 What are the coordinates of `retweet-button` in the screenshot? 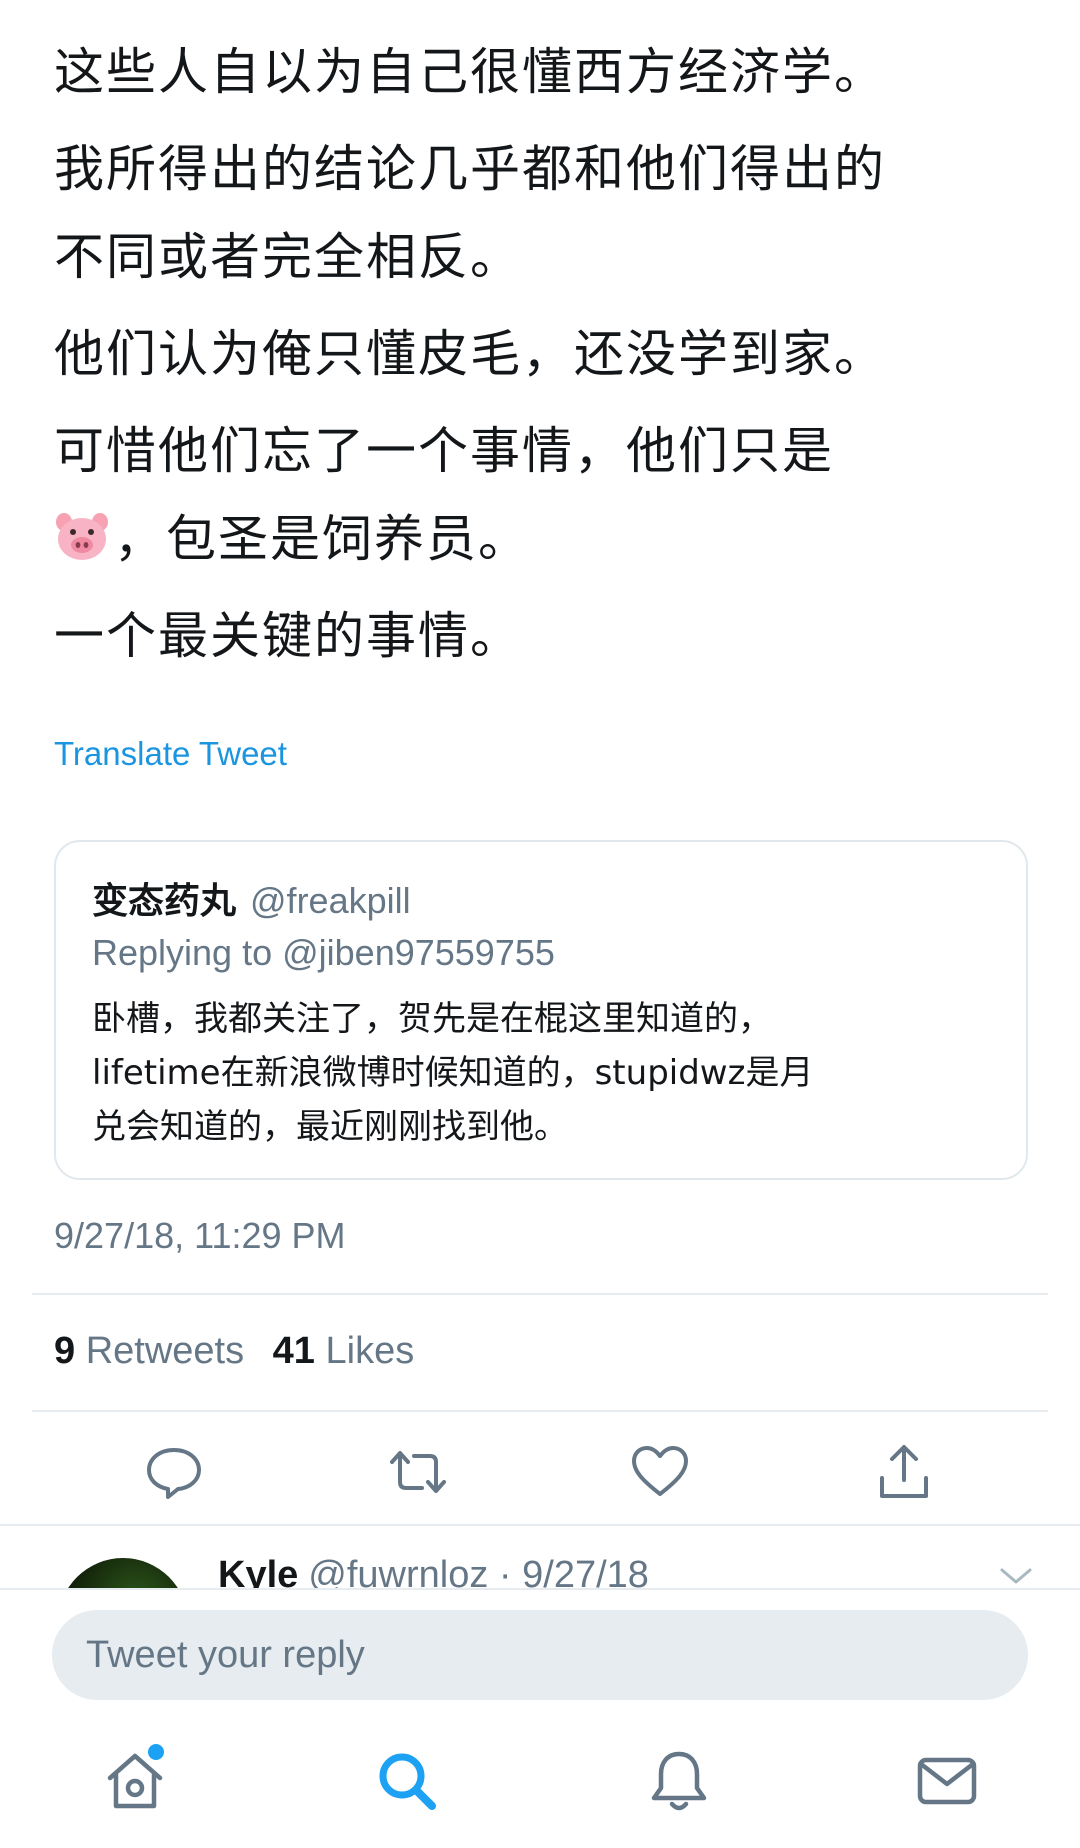 It's located at (418, 1472).